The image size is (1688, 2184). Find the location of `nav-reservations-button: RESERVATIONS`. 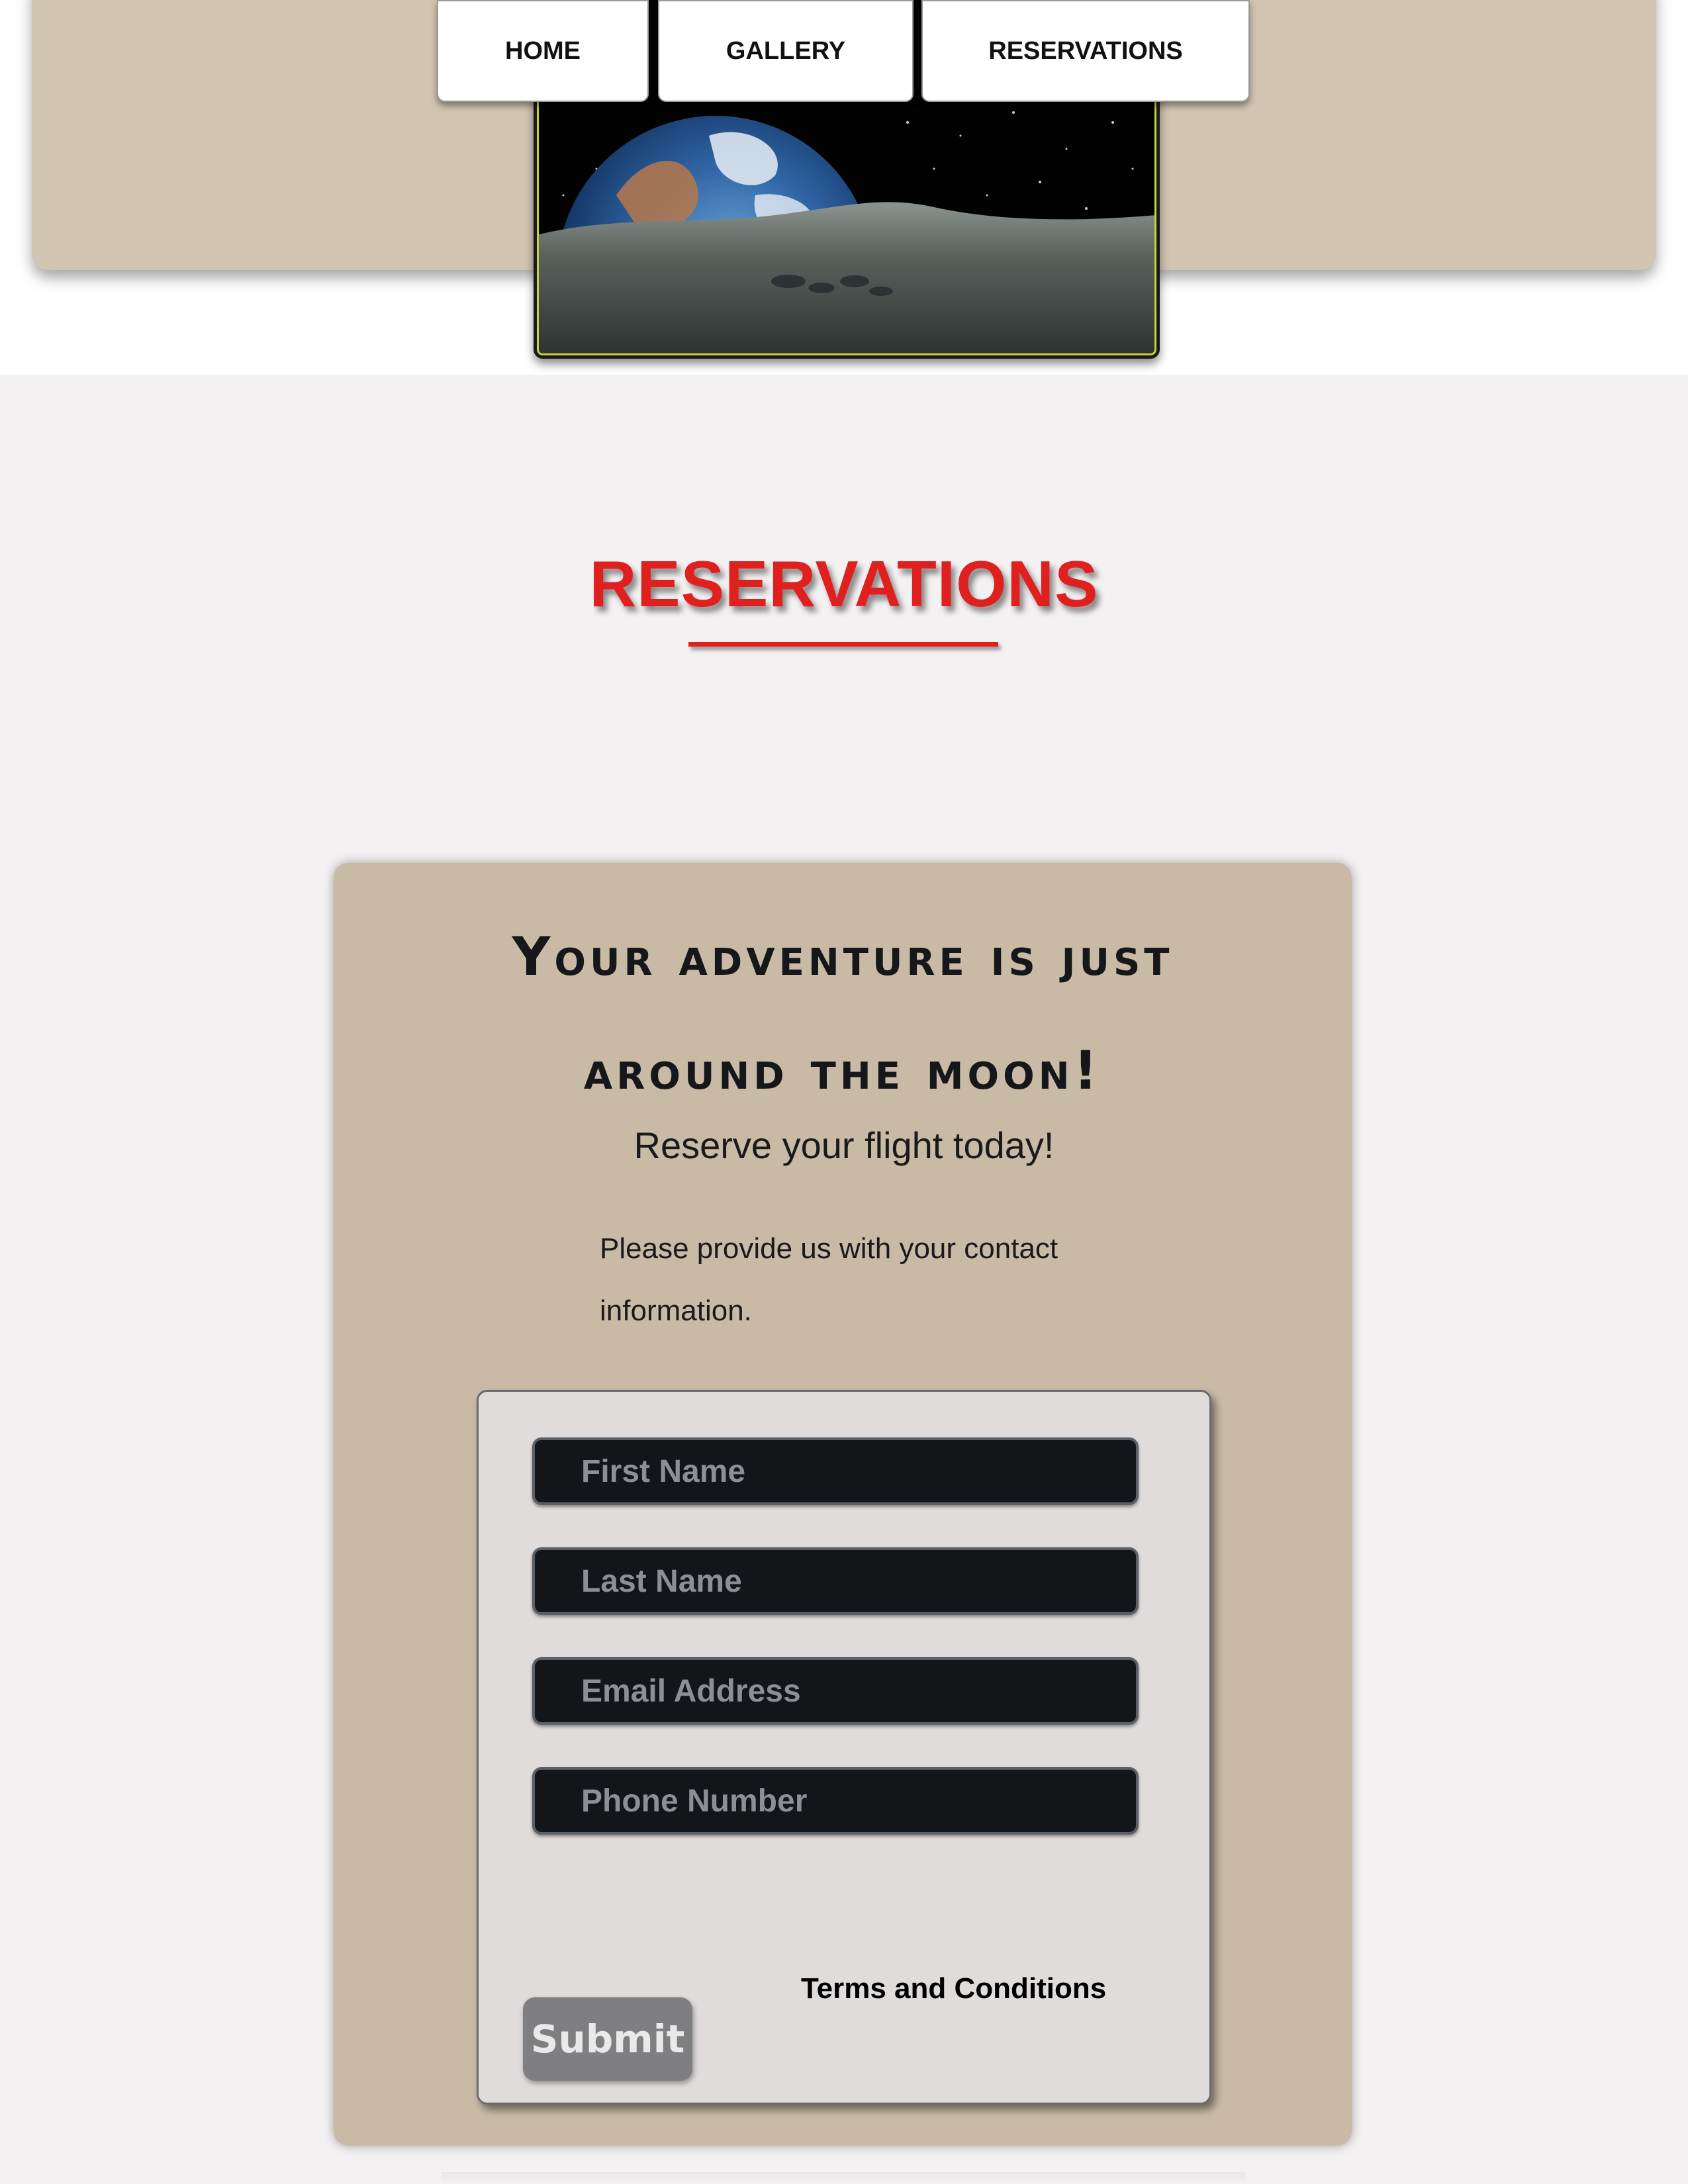

nav-reservations-button: RESERVATIONS is located at coordinates (1085, 51).